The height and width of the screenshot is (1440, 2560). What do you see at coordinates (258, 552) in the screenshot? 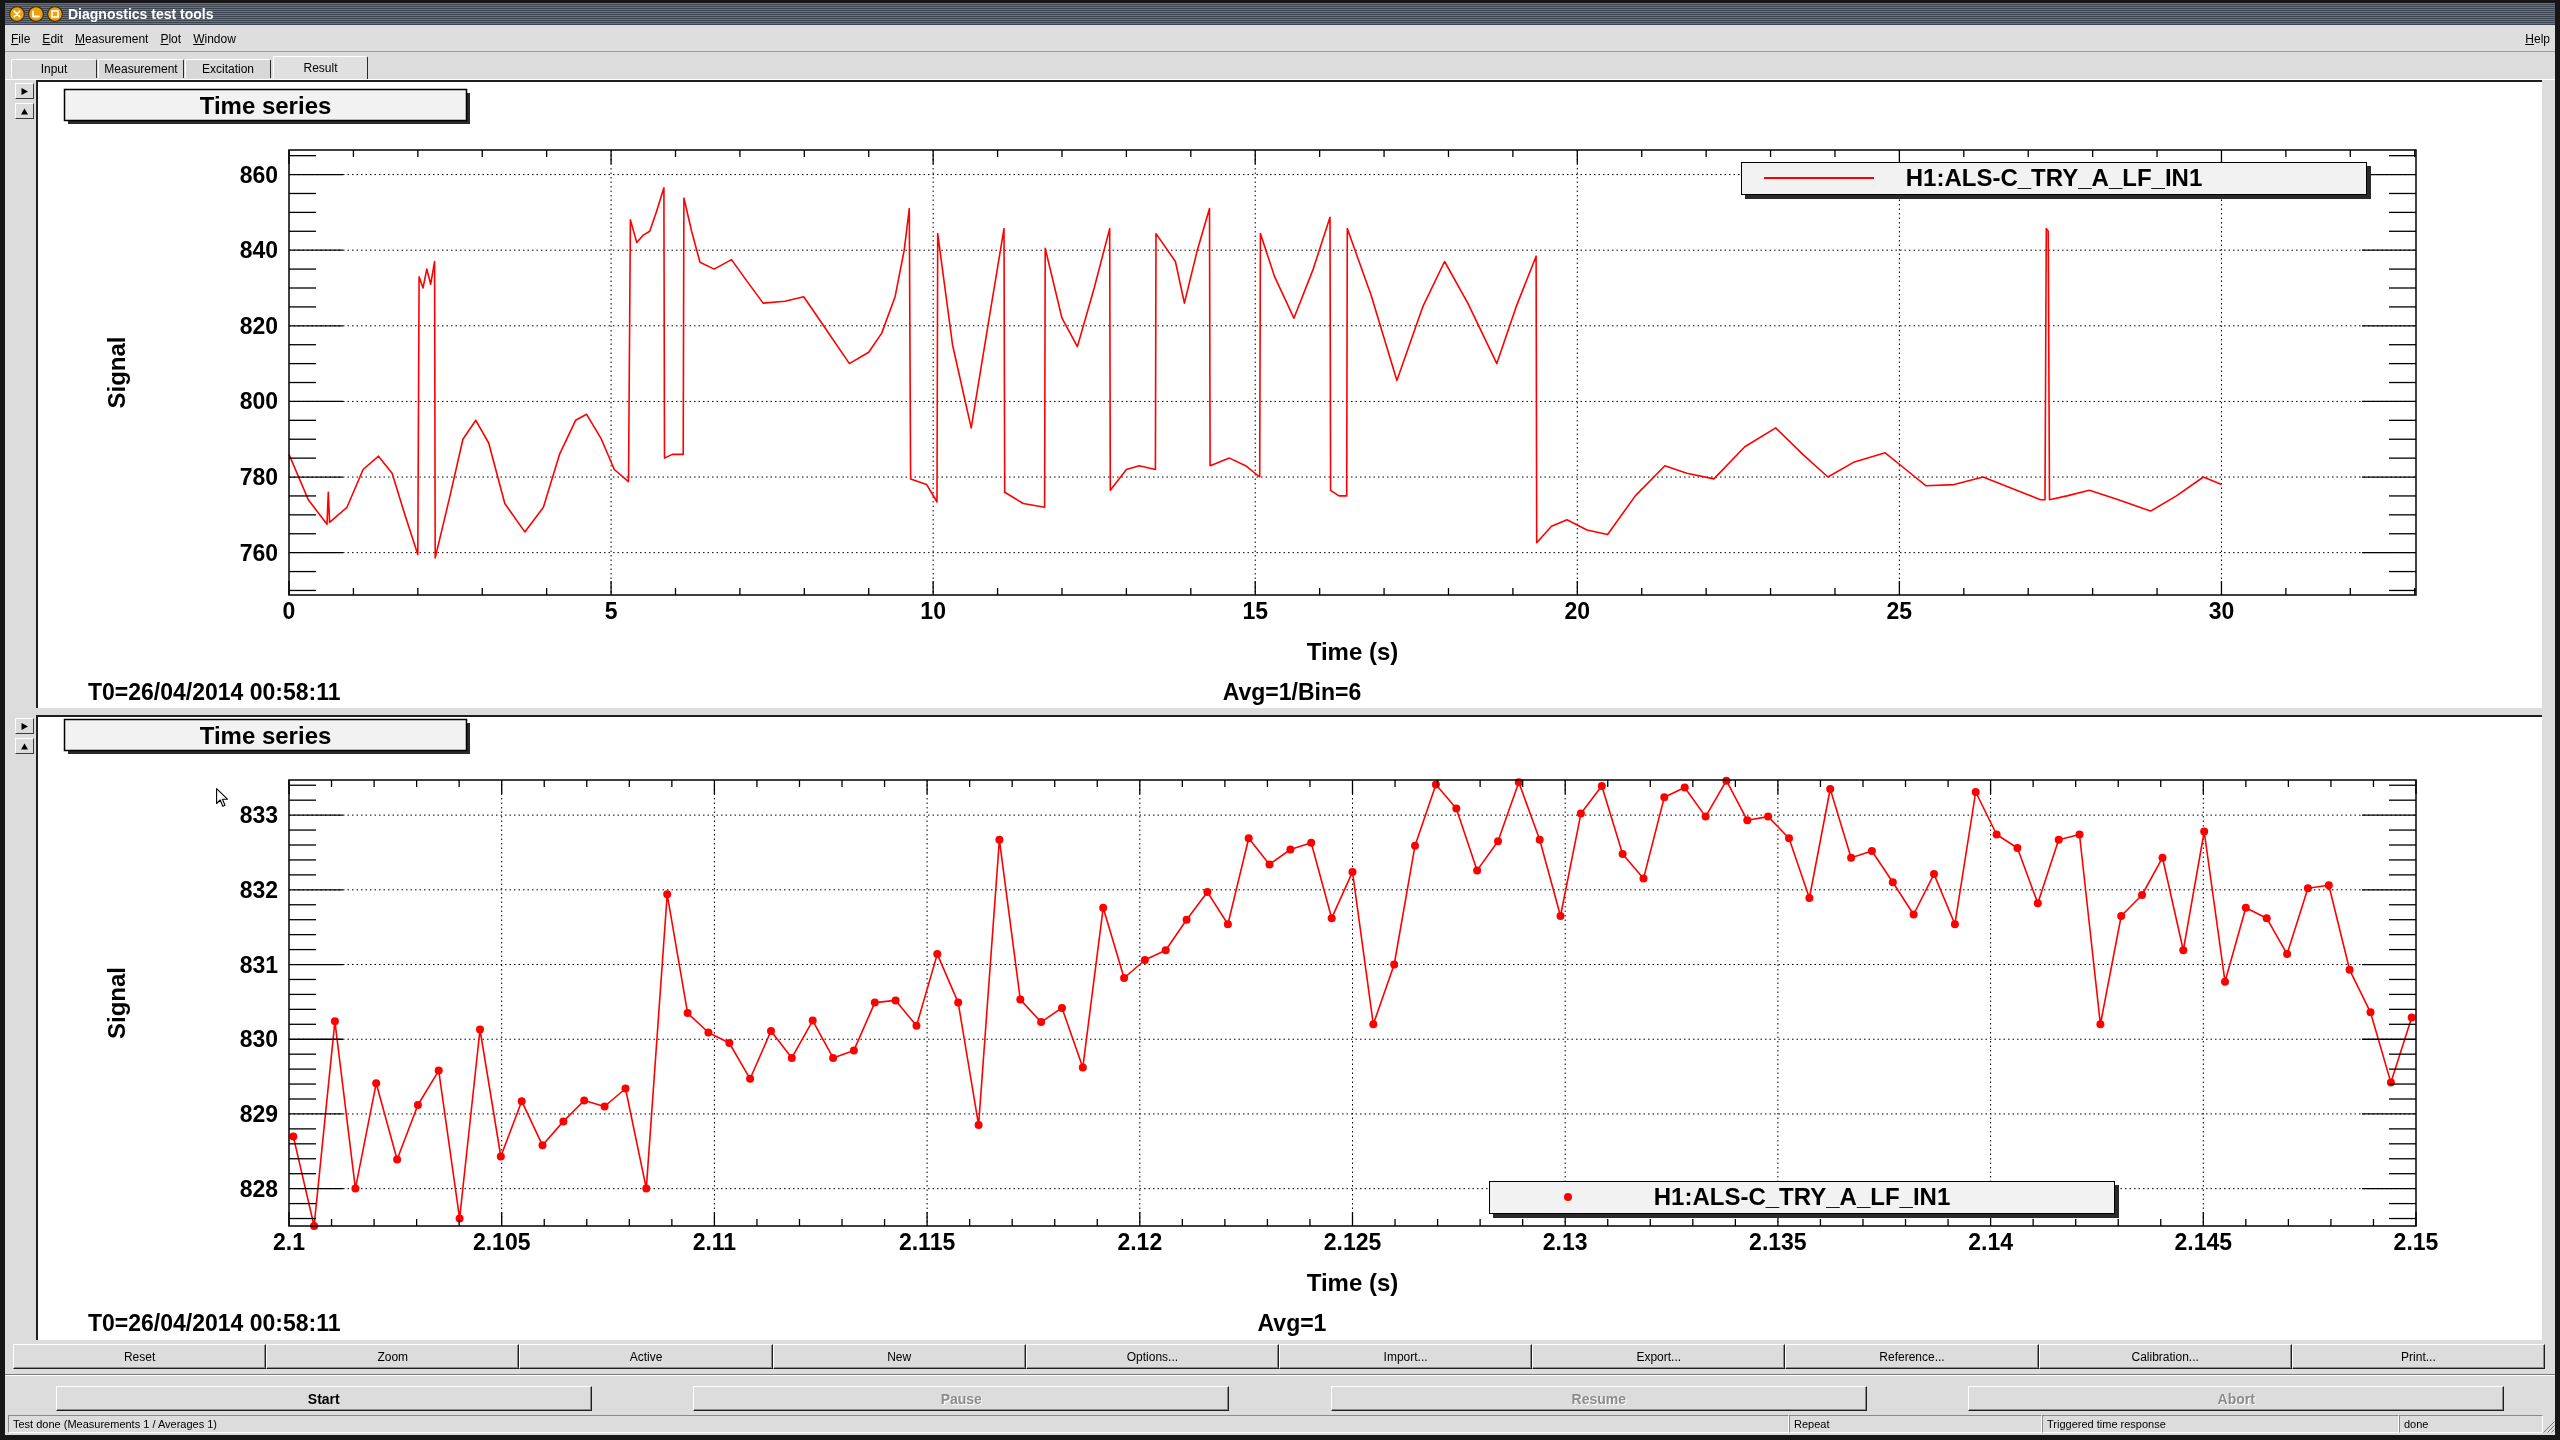
I see `tick-label: 760` at bounding box center [258, 552].